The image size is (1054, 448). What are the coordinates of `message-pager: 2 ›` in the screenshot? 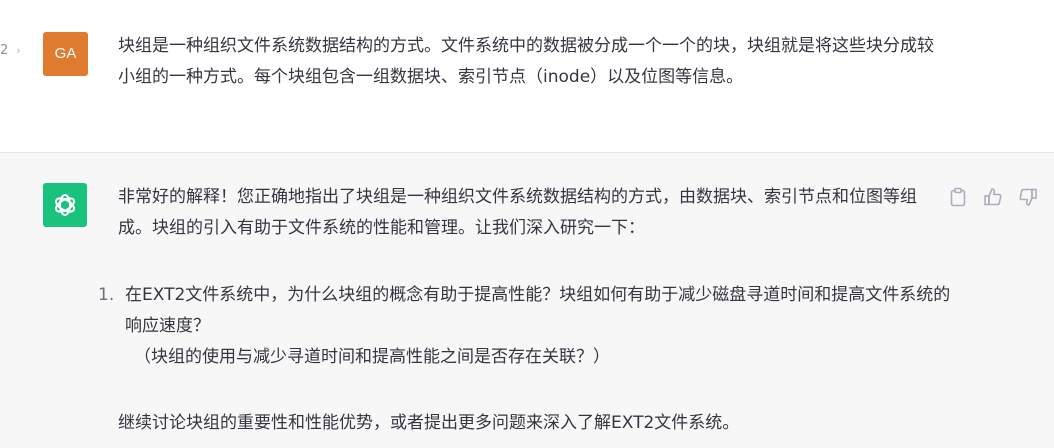 It's located at (10, 50).